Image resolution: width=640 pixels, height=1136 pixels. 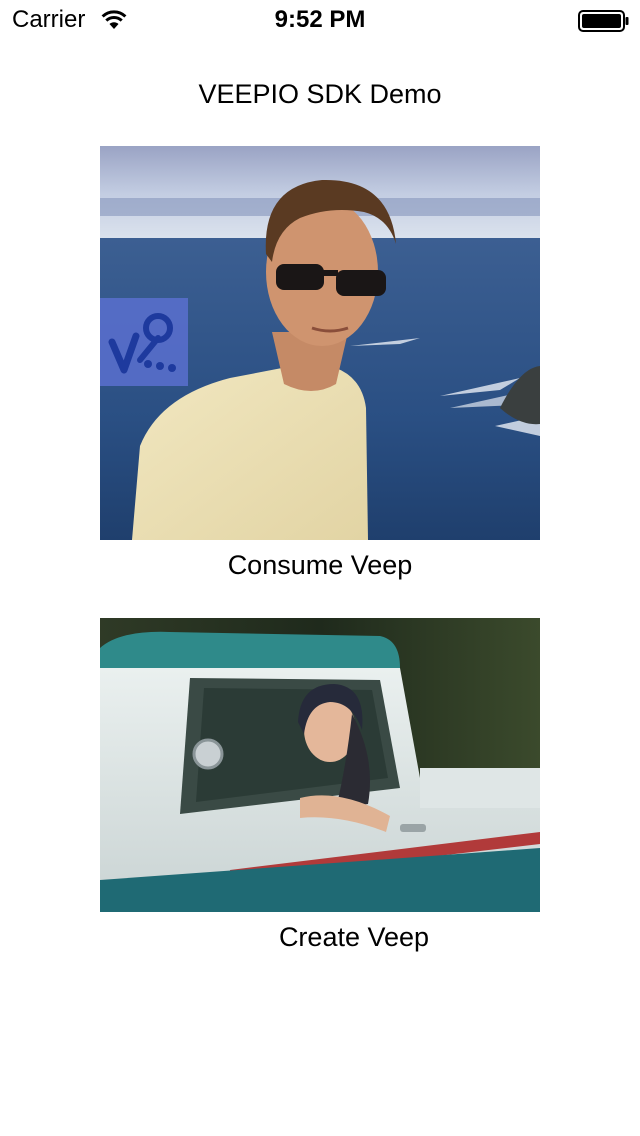 I want to click on veepio-badge-icon, so click(x=144, y=342).